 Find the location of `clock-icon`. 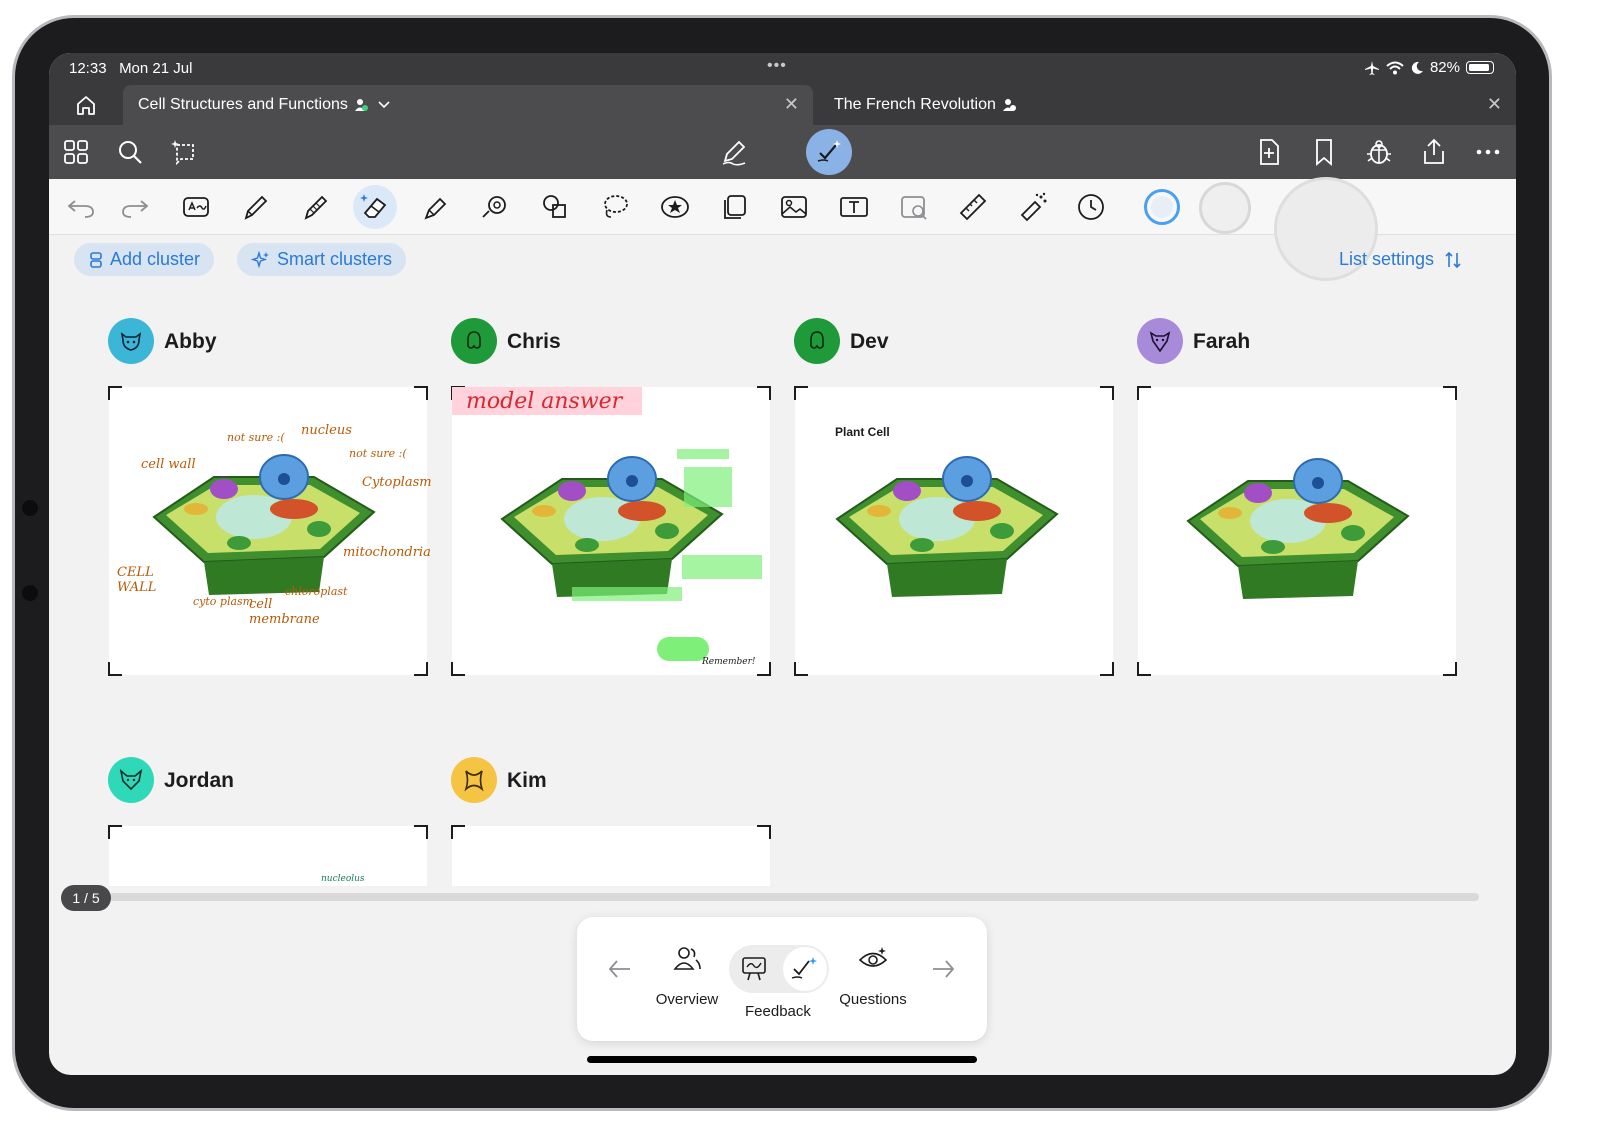

clock-icon is located at coordinates (1091, 207).